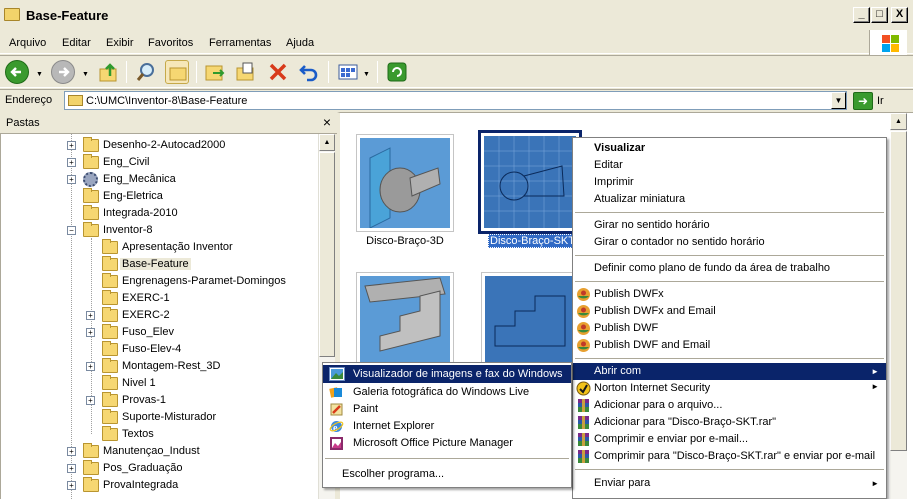  What do you see at coordinates (729, 225) in the screenshot?
I see `menu-item-girar-horario: Girar no sentido horário` at bounding box center [729, 225].